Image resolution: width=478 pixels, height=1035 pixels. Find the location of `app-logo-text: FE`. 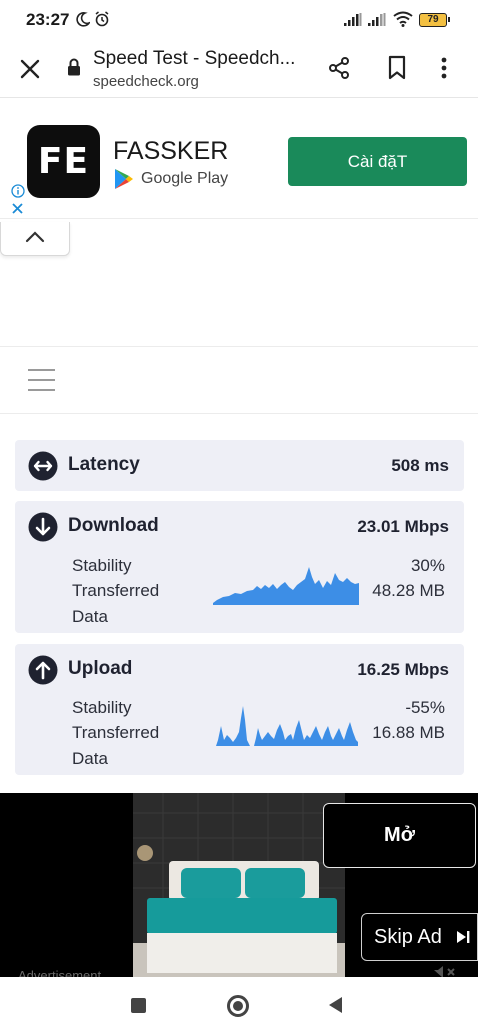

app-logo-text: FE is located at coordinates (63, 161).